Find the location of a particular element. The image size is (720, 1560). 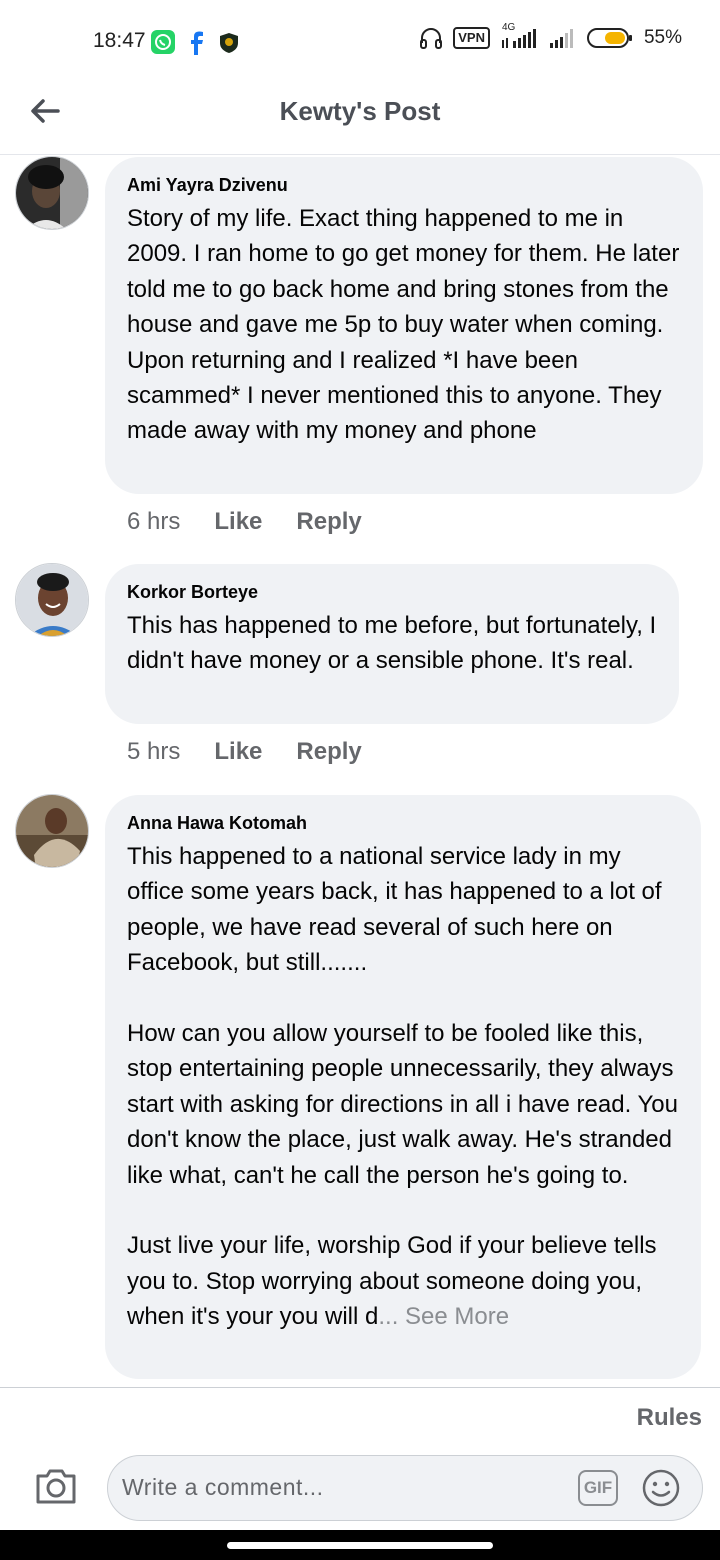

home-indicator is located at coordinates (360, 1545).